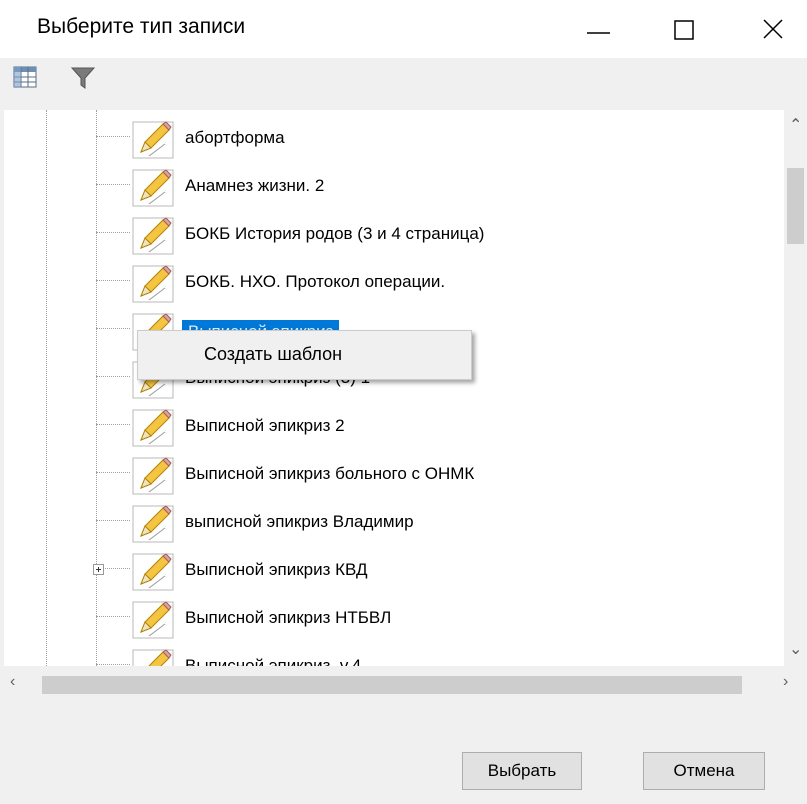 The width and height of the screenshot is (807, 804). Describe the element at coordinates (795, 650) in the screenshot. I see `scroll-down-icon: ⌄` at that location.